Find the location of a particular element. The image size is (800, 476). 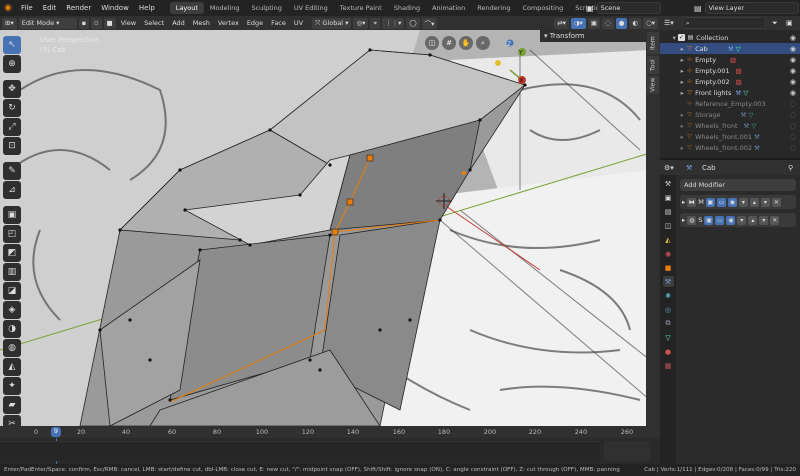

move-tool: ✥ is located at coordinates (12, 89).